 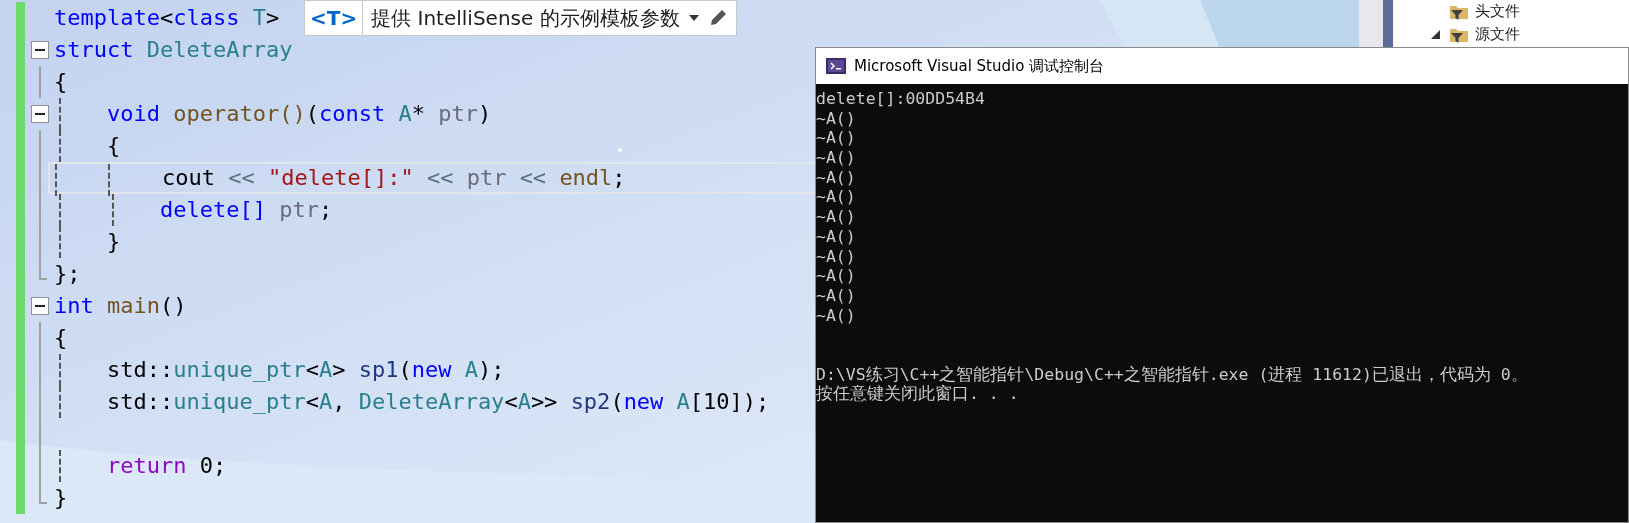 I want to click on tree-item: 源文件, so click(x=1497, y=34).